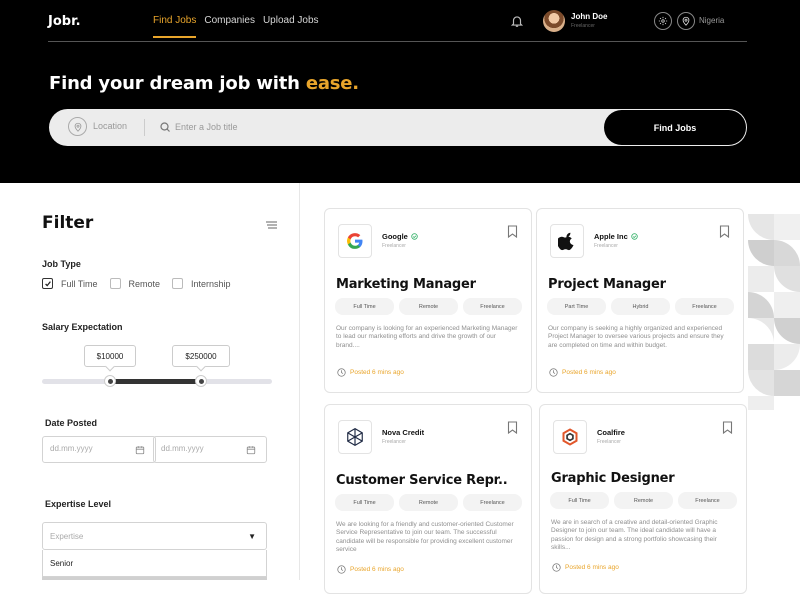 This screenshot has width=800, height=594. I want to click on checkbox-full-time: Full Time, so click(70, 283).